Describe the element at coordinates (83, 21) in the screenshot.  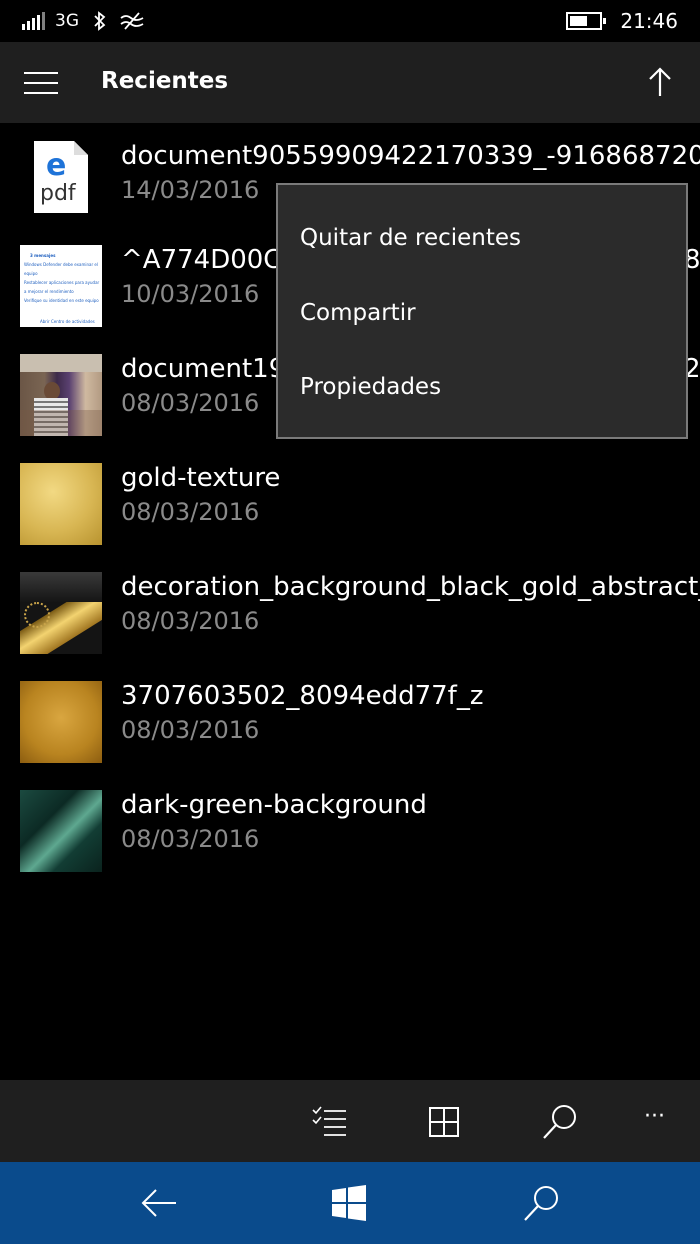
I see `status-left: 3G` at that location.